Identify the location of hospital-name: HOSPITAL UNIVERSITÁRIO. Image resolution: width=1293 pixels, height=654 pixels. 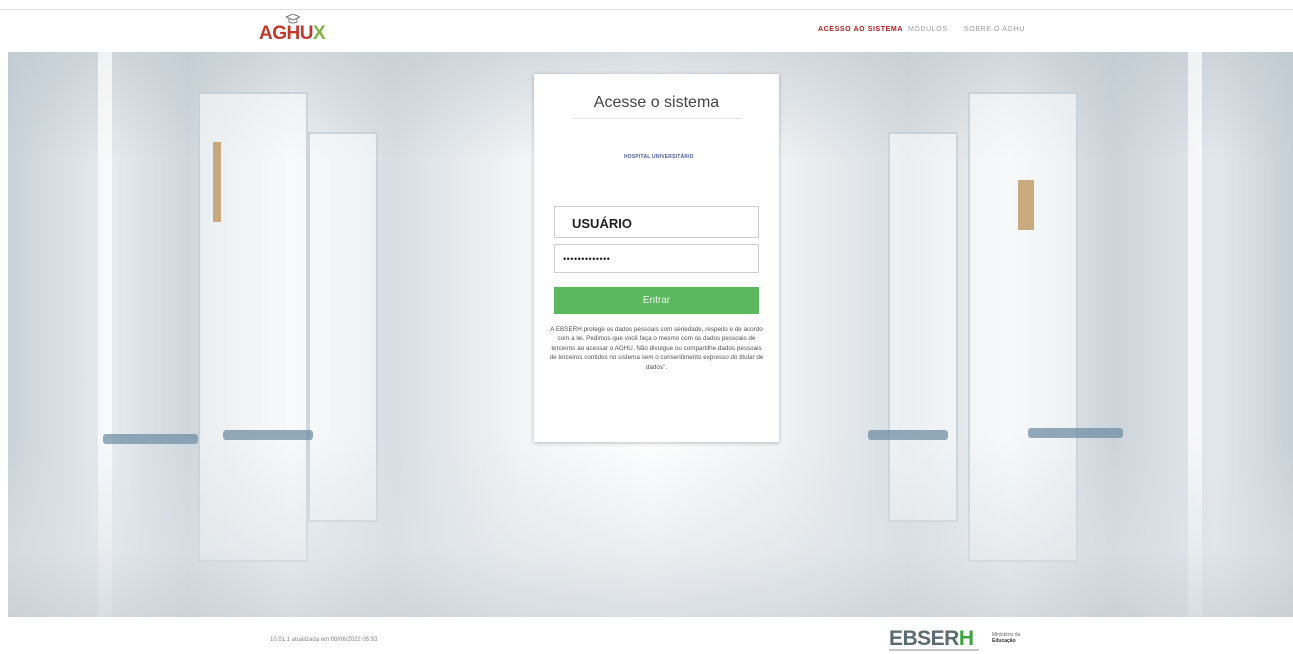
(659, 157).